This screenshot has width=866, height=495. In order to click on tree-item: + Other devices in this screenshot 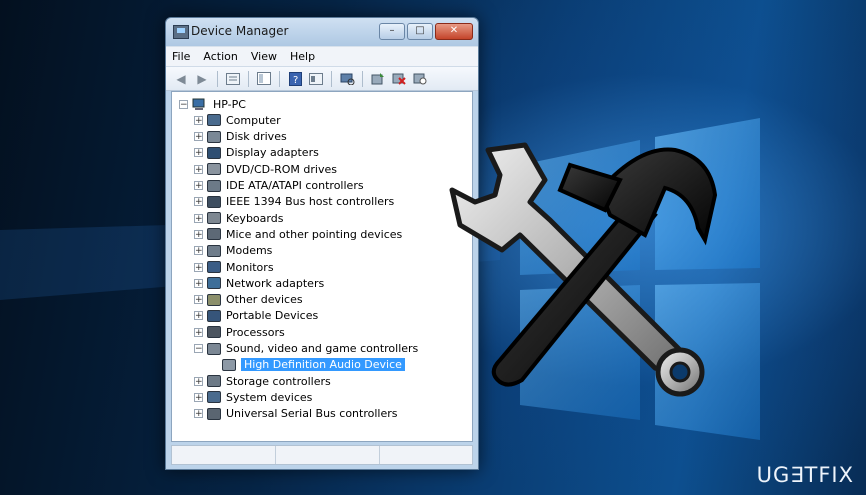, I will do `click(248, 300)`.